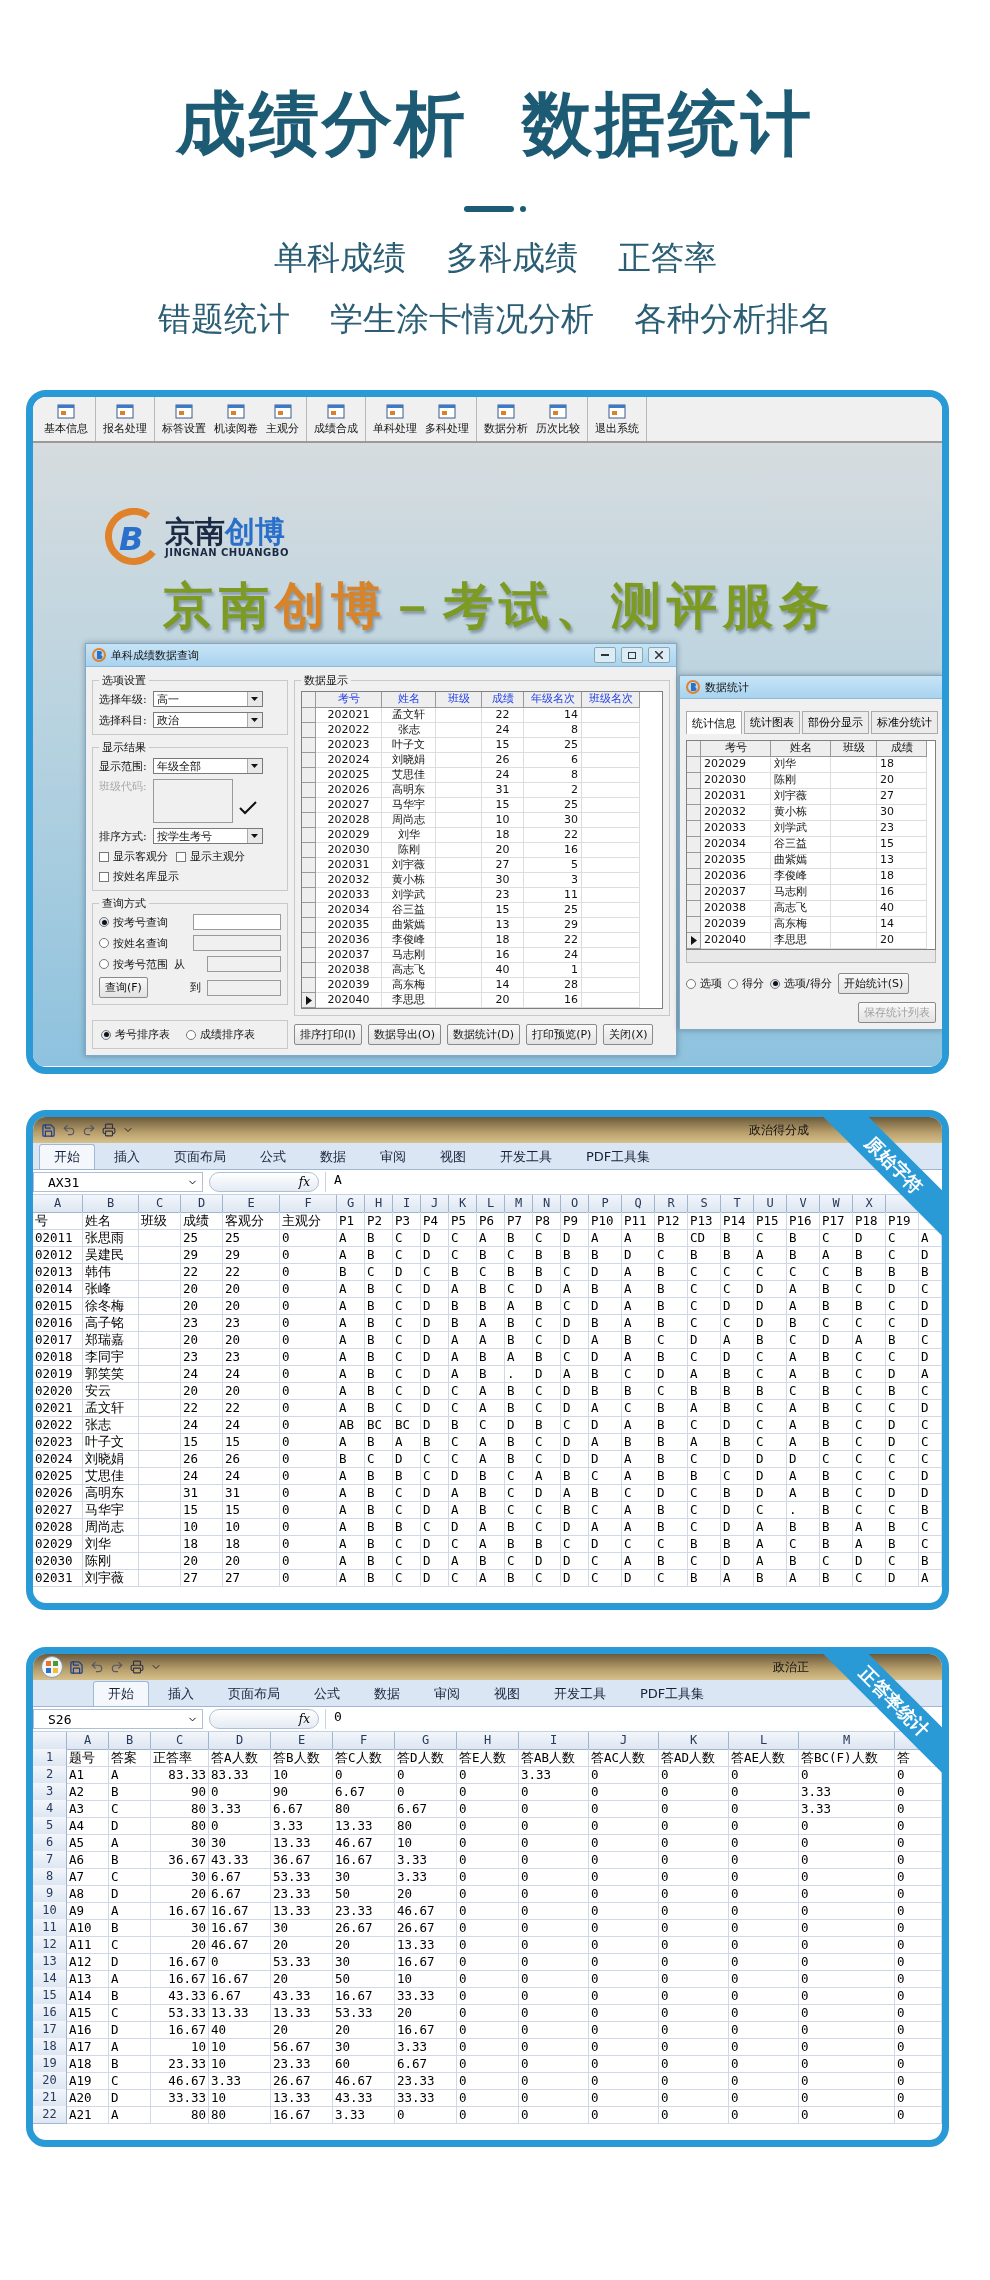  Describe the element at coordinates (704, 1204) in the screenshot. I see `column-letter: S` at that location.